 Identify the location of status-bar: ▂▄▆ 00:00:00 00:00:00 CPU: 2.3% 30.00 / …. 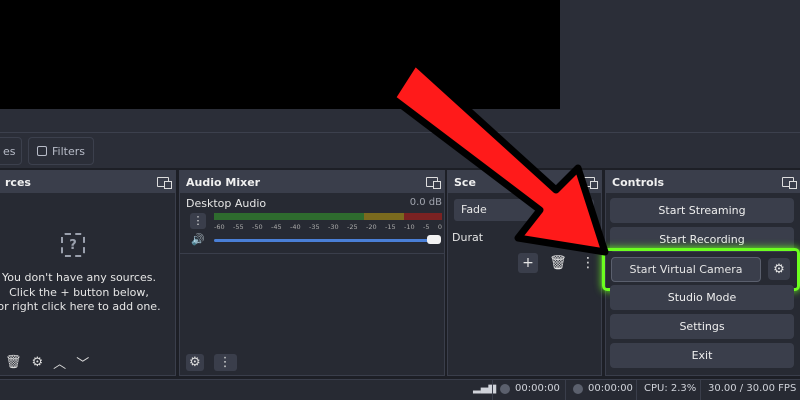
(400, 389).